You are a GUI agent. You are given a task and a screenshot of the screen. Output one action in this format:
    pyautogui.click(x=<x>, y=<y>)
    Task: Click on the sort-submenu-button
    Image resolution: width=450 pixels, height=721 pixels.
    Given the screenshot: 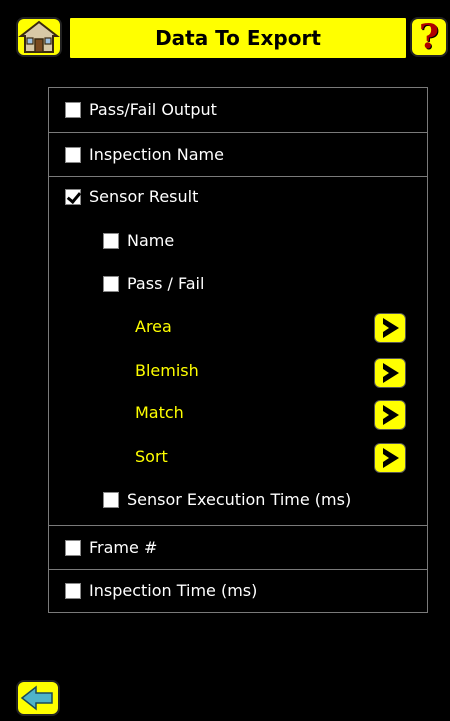 What is the action you would take?
    pyautogui.click(x=390, y=458)
    